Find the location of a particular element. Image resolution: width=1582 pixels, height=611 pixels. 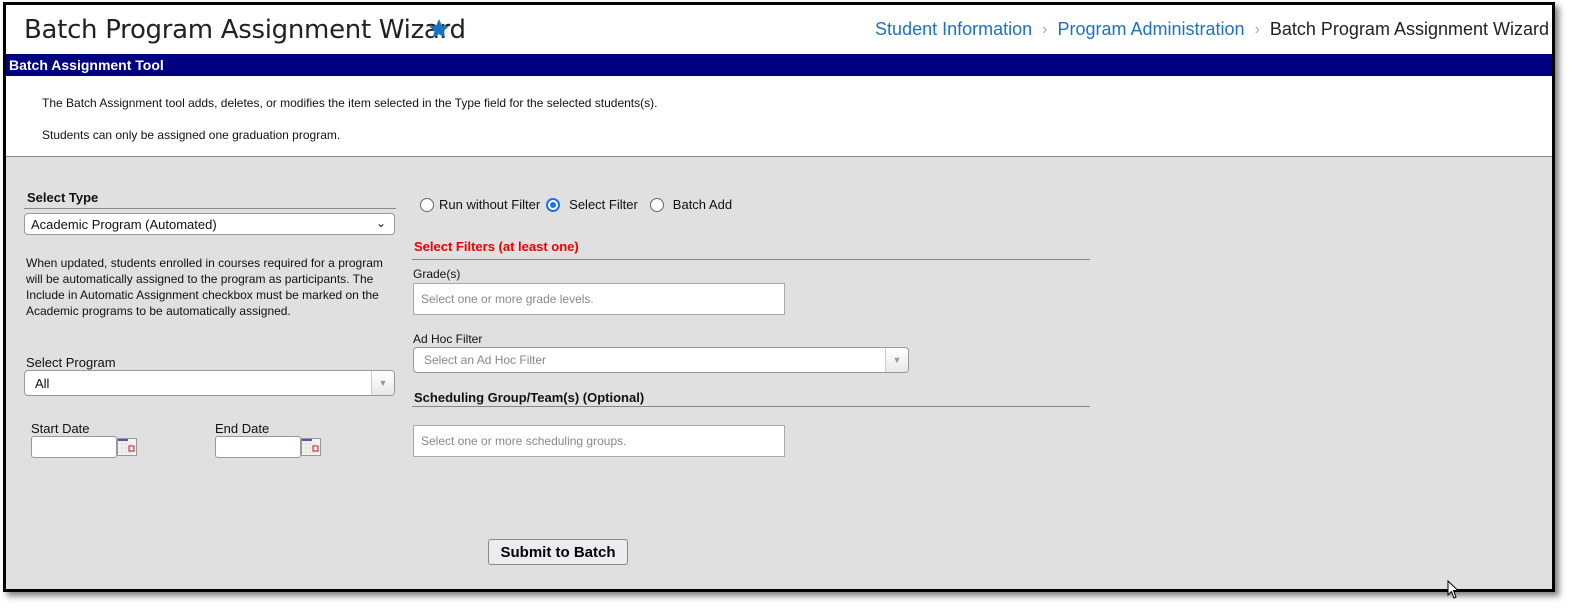

select-filters-heading: Select Filters (at least one) is located at coordinates (496, 246).